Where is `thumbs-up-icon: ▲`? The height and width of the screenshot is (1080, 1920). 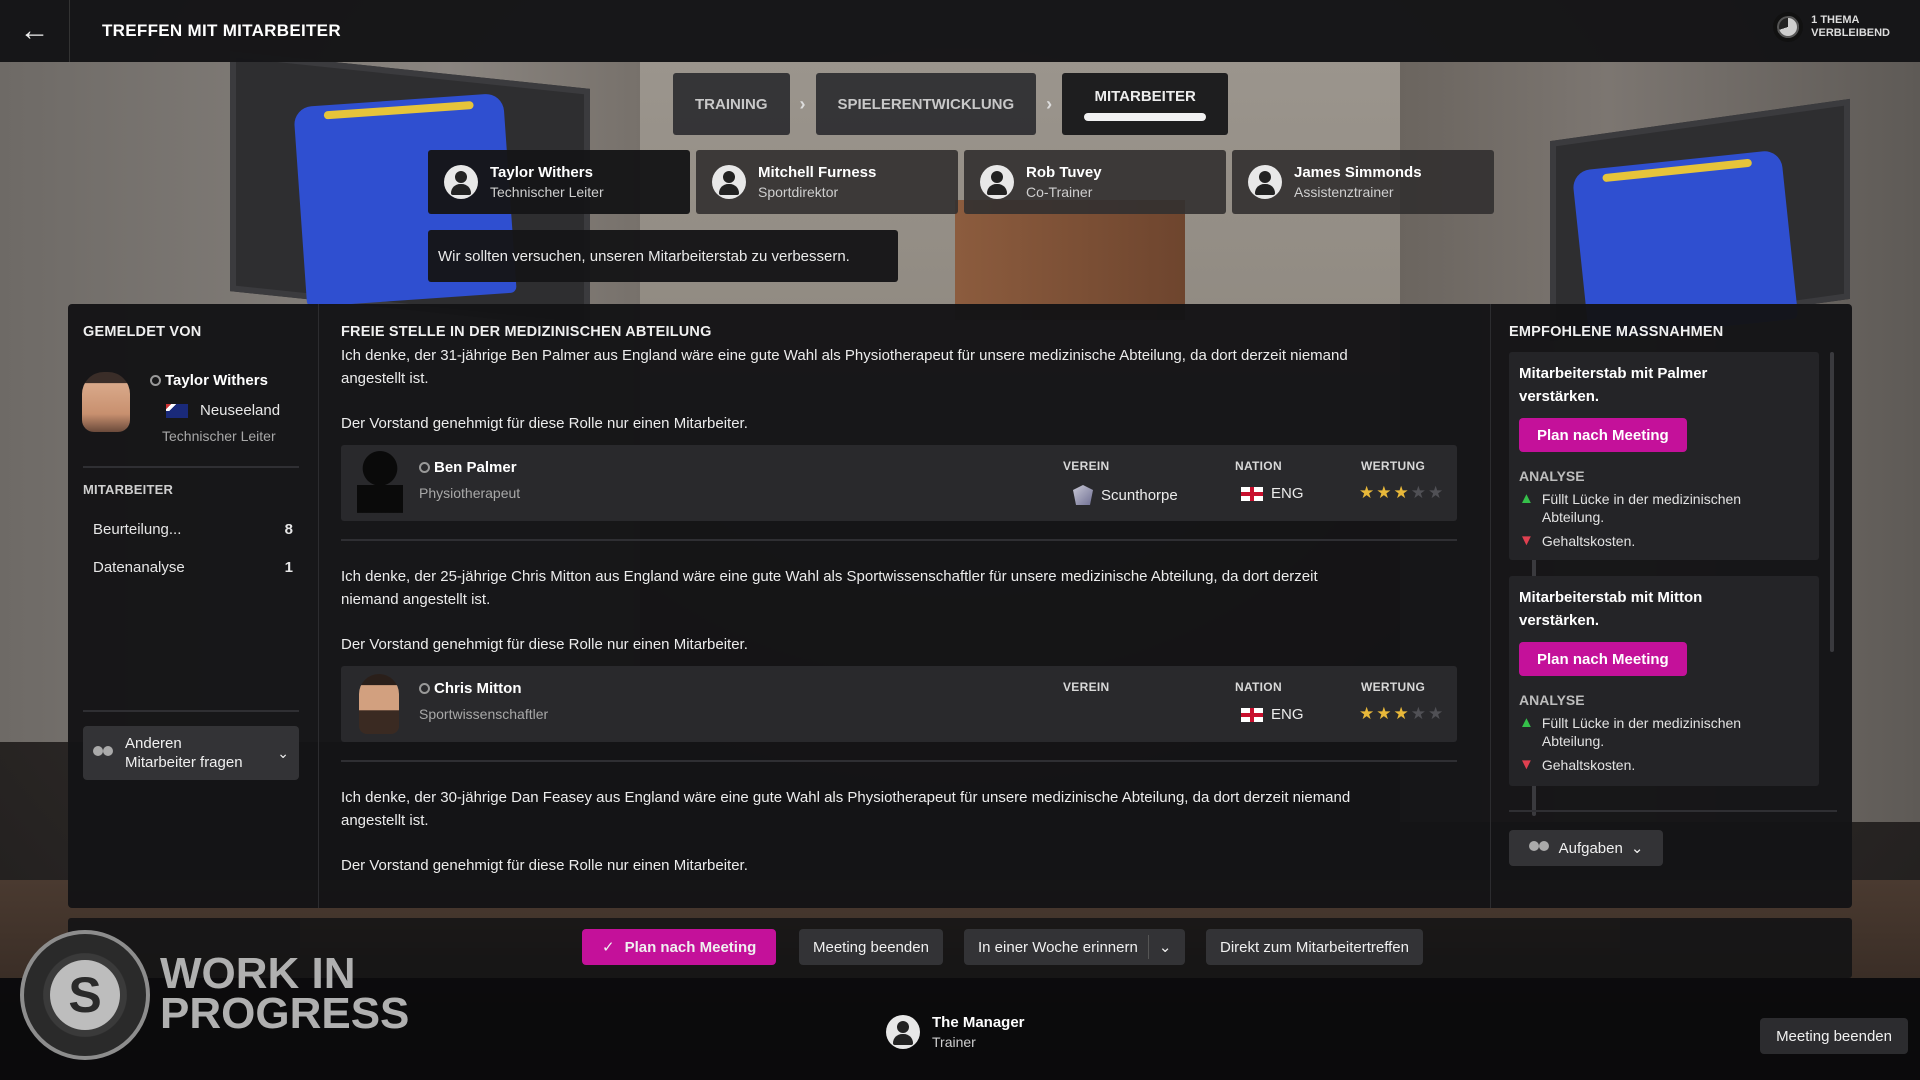 thumbs-up-icon: ▲ is located at coordinates (1526, 498).